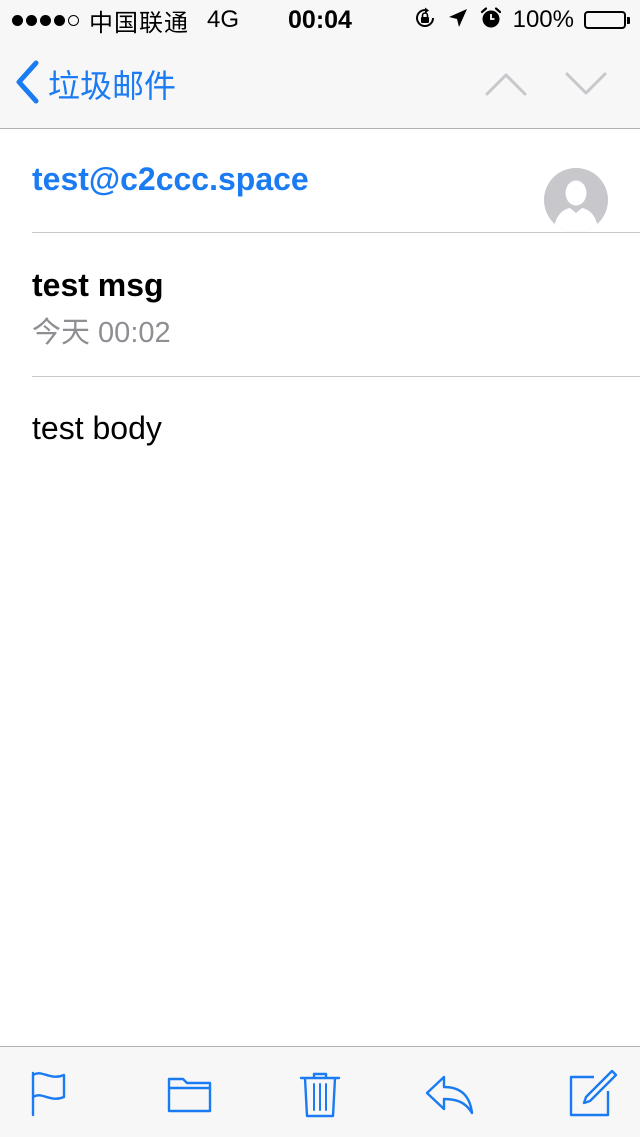 This screenshot has width=640, height=1137. I want to click on trash-icon, so click(322, 1094).